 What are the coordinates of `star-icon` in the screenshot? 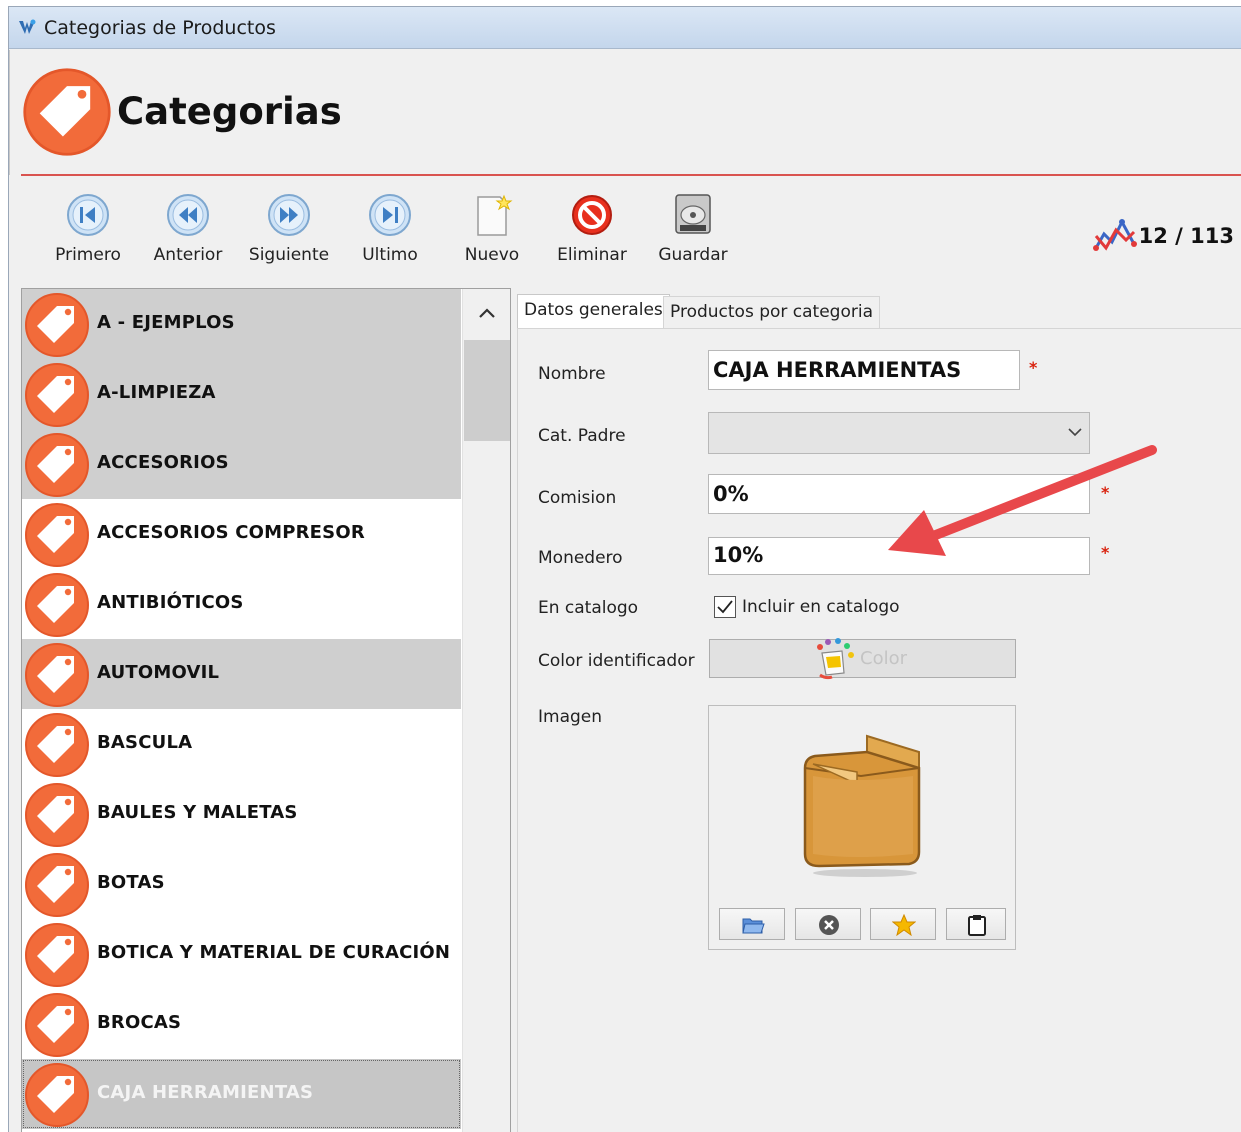 It's located at (904, 925).